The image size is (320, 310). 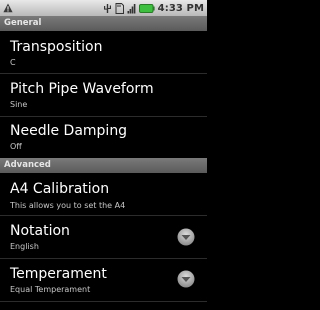 I want to click on pref-title: A4 Calibration, so click(x=60, y=189).